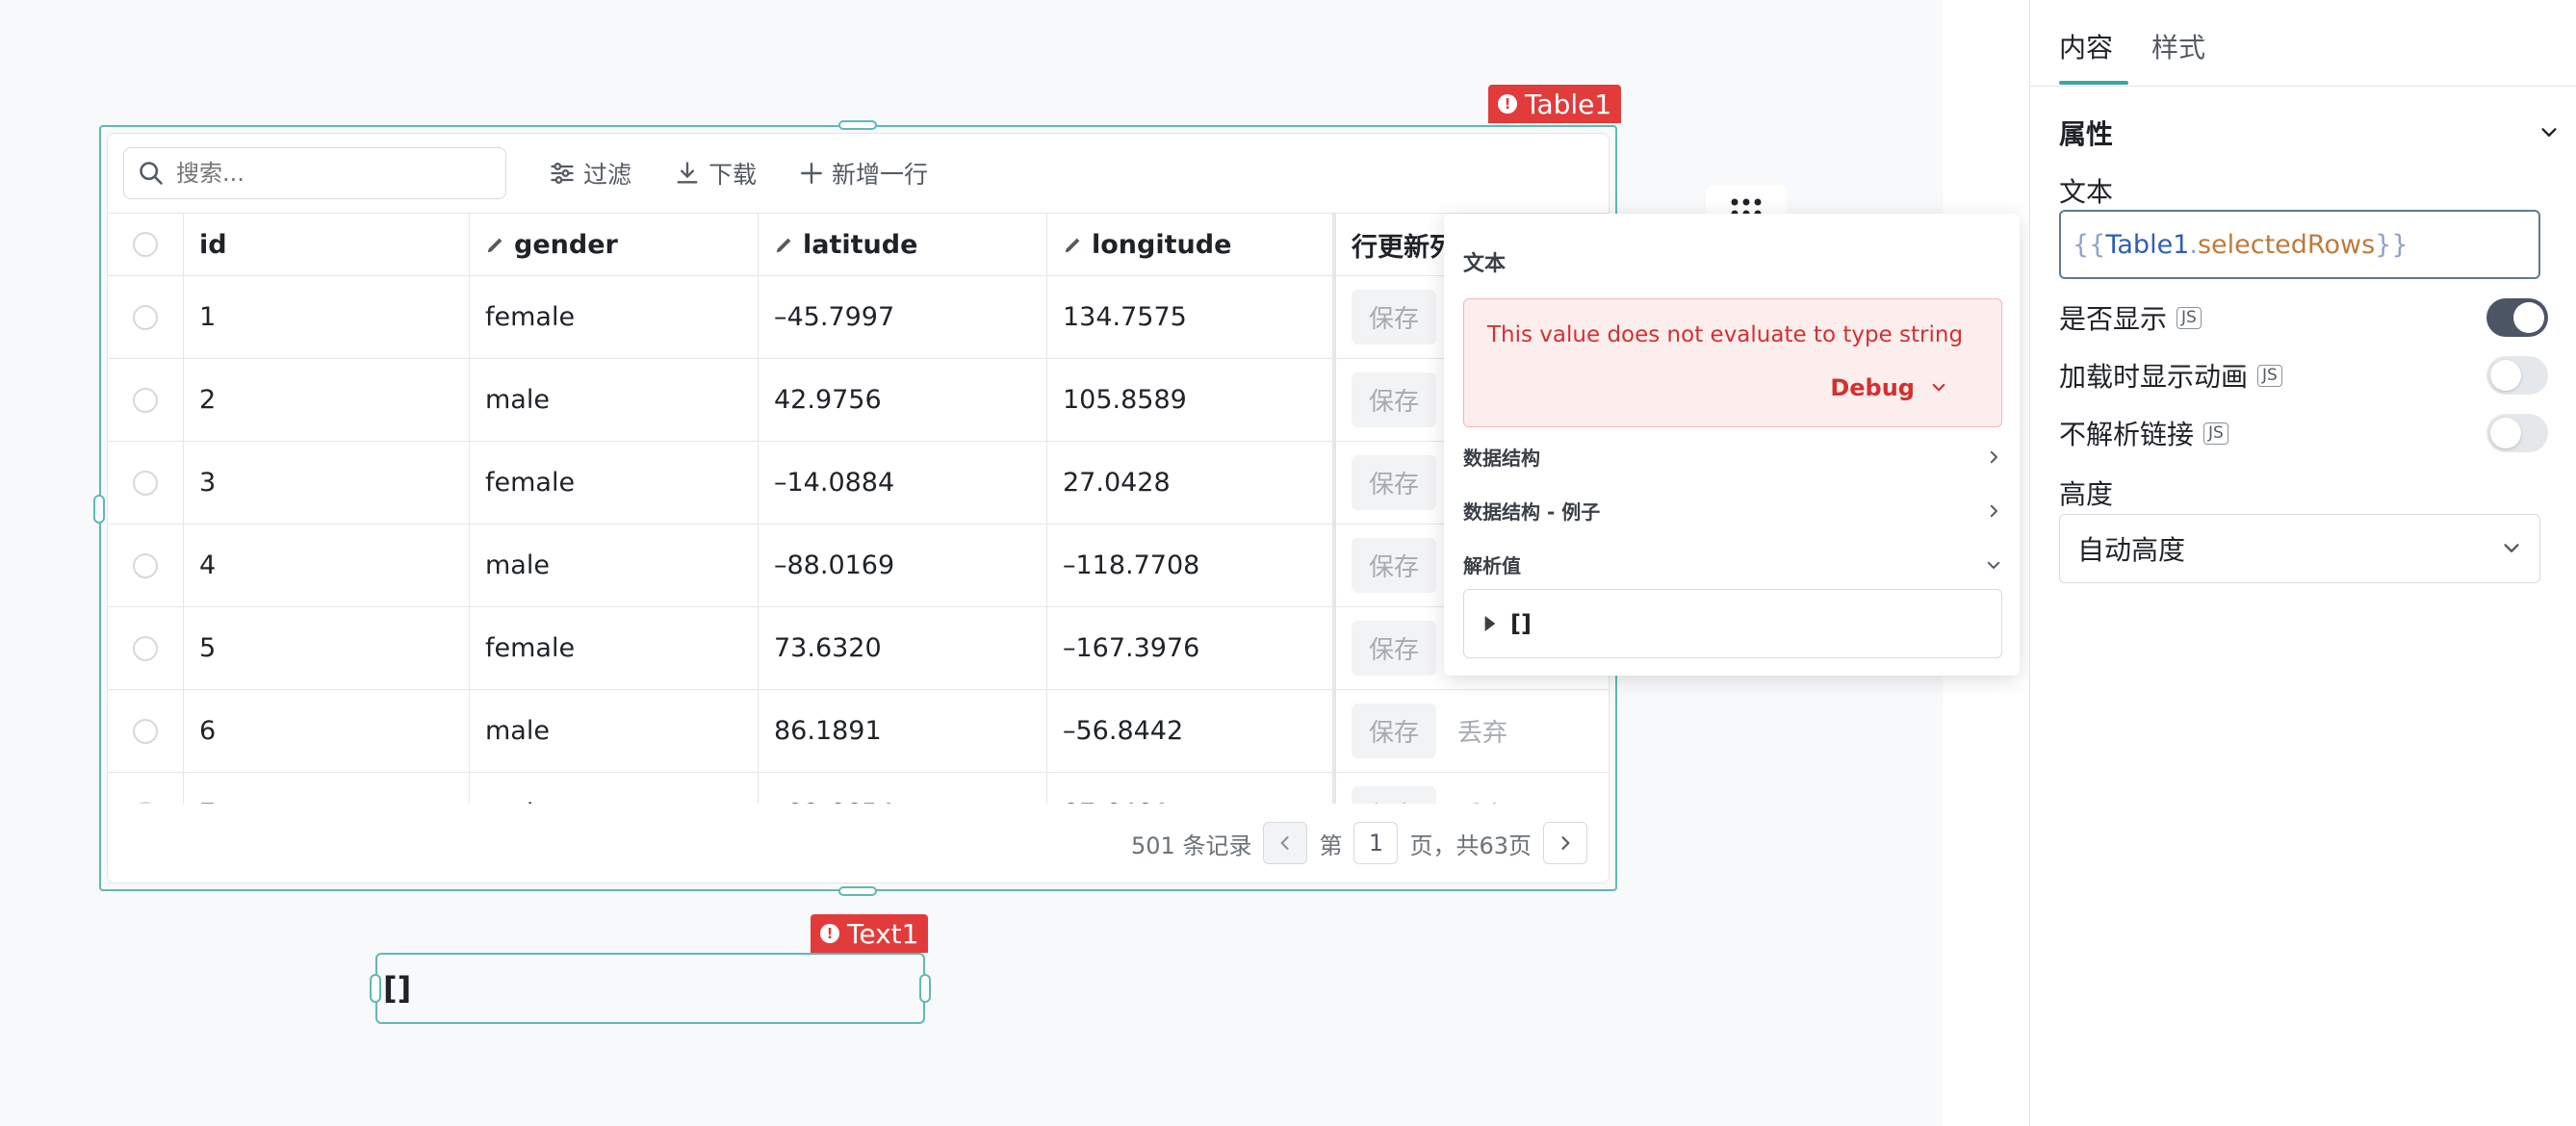 The height and width of the screenshot is (1126, 2576). What do you see at coordinates (1191, 566) in the screenshot?
I see `cell-longitude: –118.7708` at bounding box center [1191, 566].